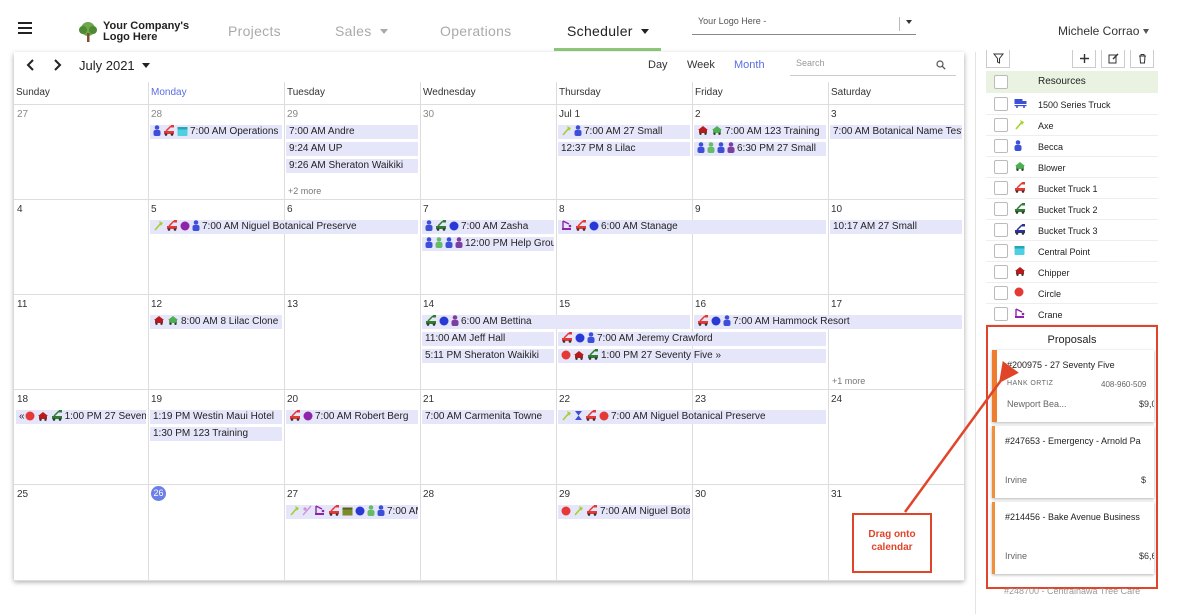 This screenshot has width=1182, height=614. What do you see at coordinates (254, 31) in the screenshot?
I see `nav-projects: Projects` at bounding box center [254, 31].